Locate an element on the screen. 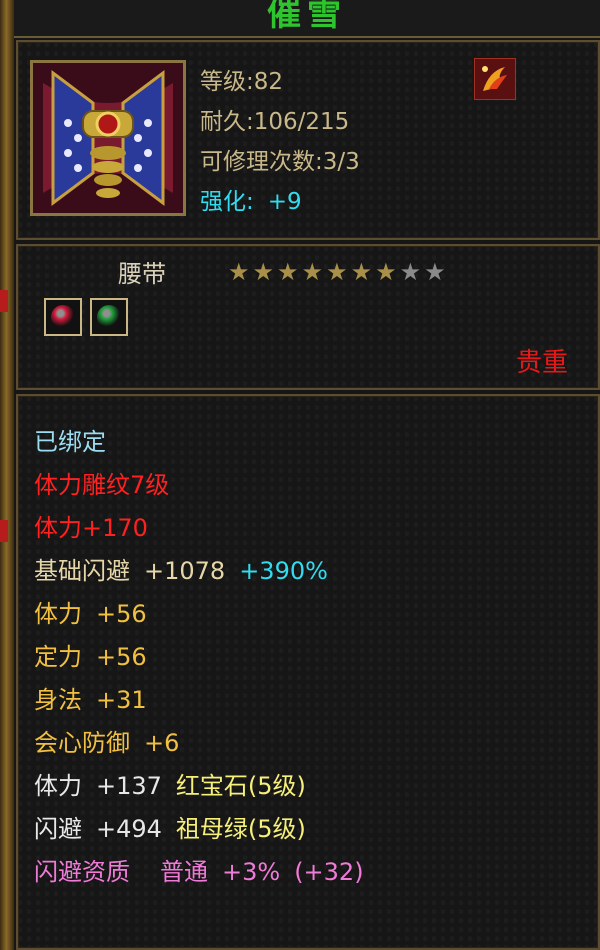 The height and width of the screenshot is (950, 600). stat1-label: 体力 is located at coordinates (58, 614).